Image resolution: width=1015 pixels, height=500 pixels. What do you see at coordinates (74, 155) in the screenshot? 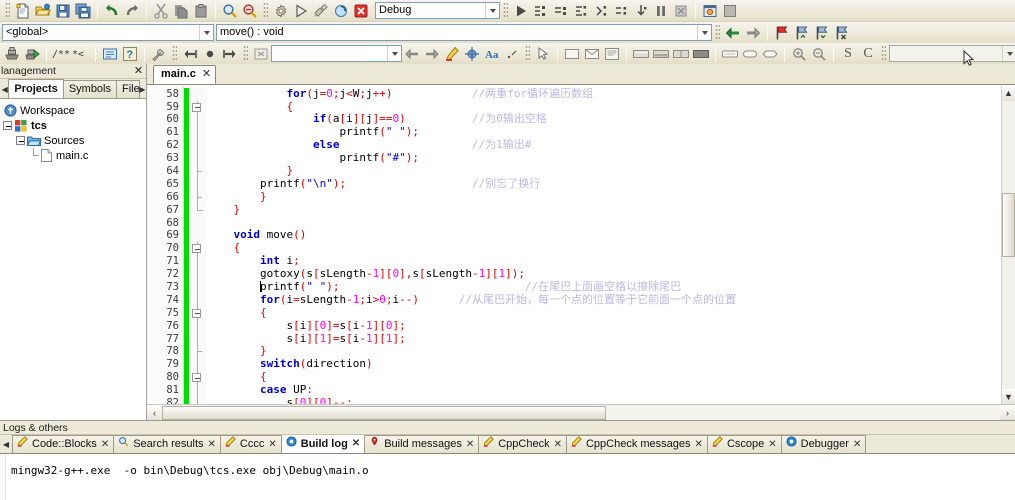
I see `tree-item-mainc: main.c` at bounding box center [74, 155].